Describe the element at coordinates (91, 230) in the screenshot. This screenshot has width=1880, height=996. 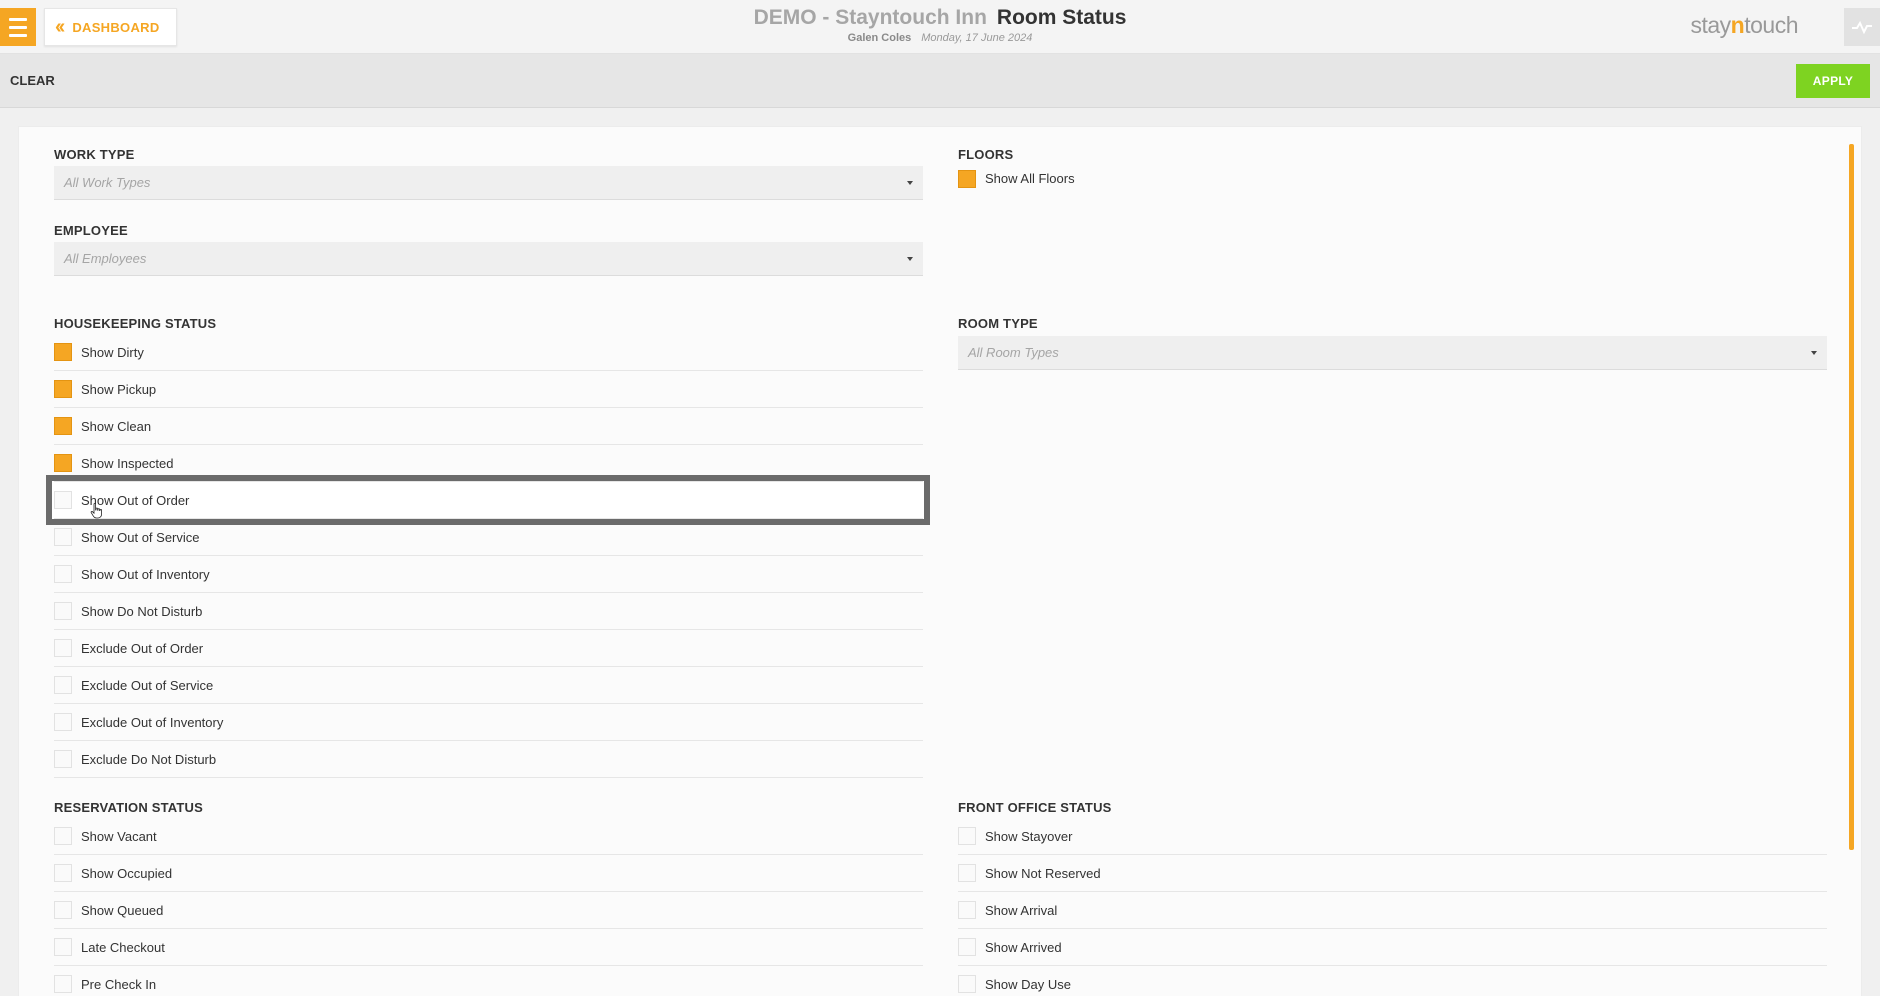
I see `employee-title: EMPLOYEE` at that location.